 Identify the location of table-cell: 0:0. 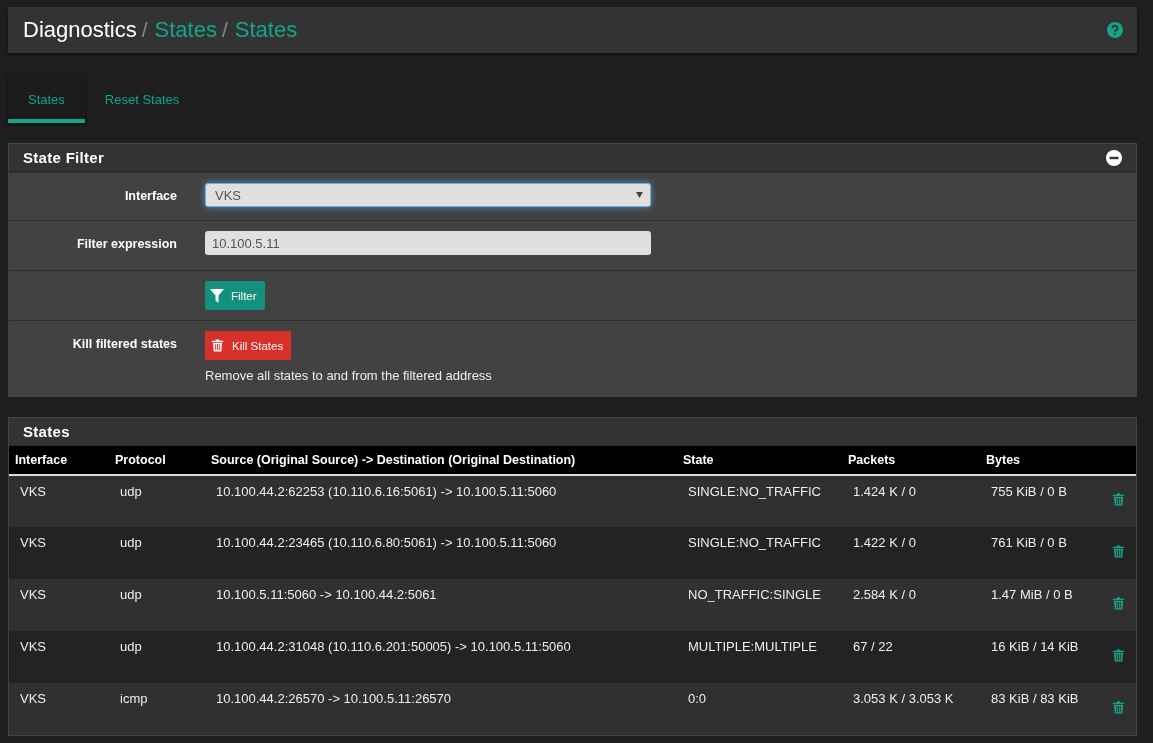
(759, 709).